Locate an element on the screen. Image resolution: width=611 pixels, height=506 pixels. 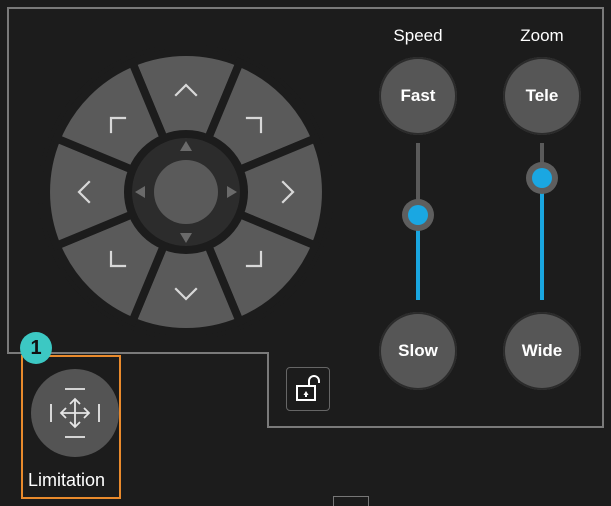
zoom-slider is located at coordinates (542, 221).